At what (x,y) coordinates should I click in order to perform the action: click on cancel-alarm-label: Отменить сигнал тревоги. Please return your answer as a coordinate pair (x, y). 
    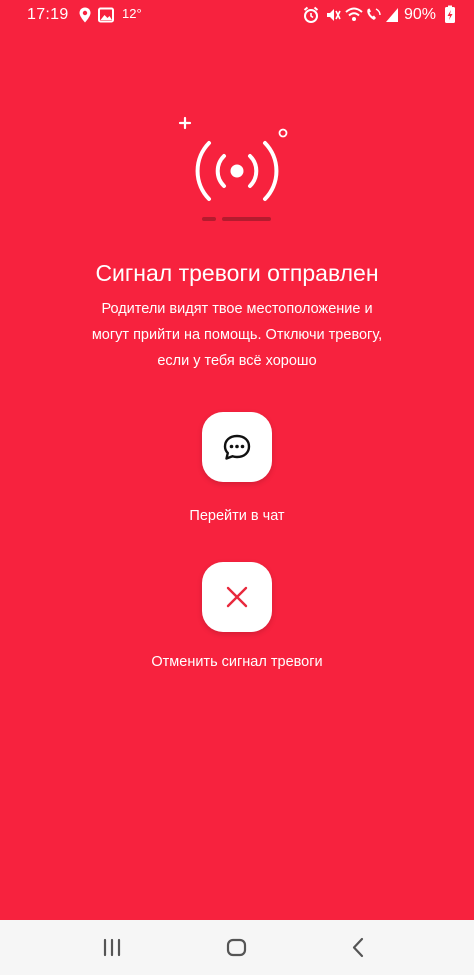
    Looking at the image, I should click on (237, 662).